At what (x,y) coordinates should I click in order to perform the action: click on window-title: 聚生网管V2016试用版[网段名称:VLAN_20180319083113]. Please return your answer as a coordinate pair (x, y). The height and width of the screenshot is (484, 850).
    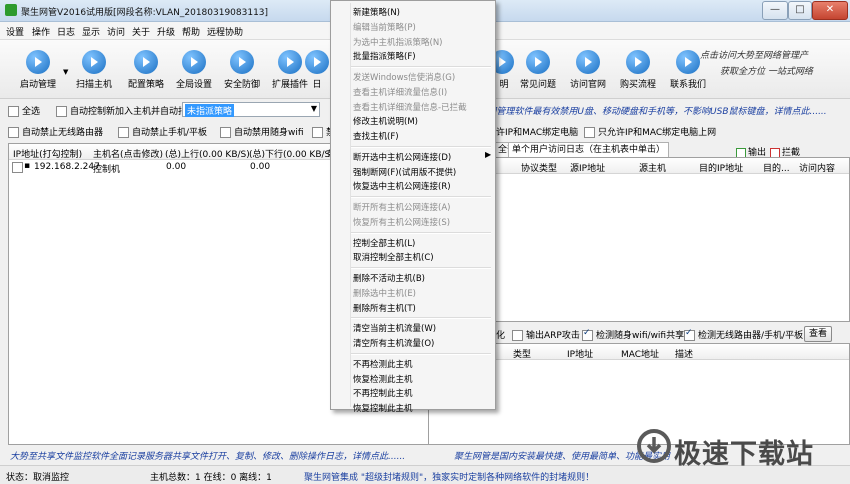
    Looking at the image, I should click on (145, 13).